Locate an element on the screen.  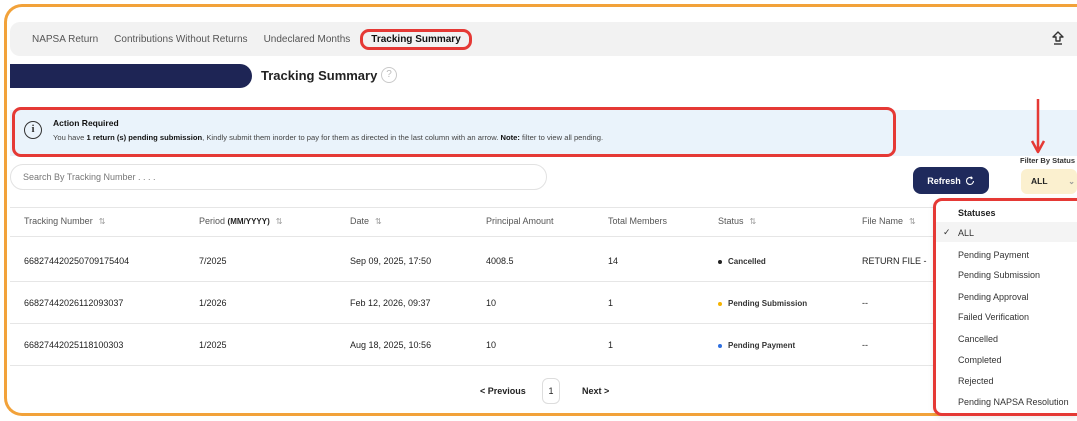
tab-contributions-without-returns: Contributions Without Returns is located at coordinates (180, 39).